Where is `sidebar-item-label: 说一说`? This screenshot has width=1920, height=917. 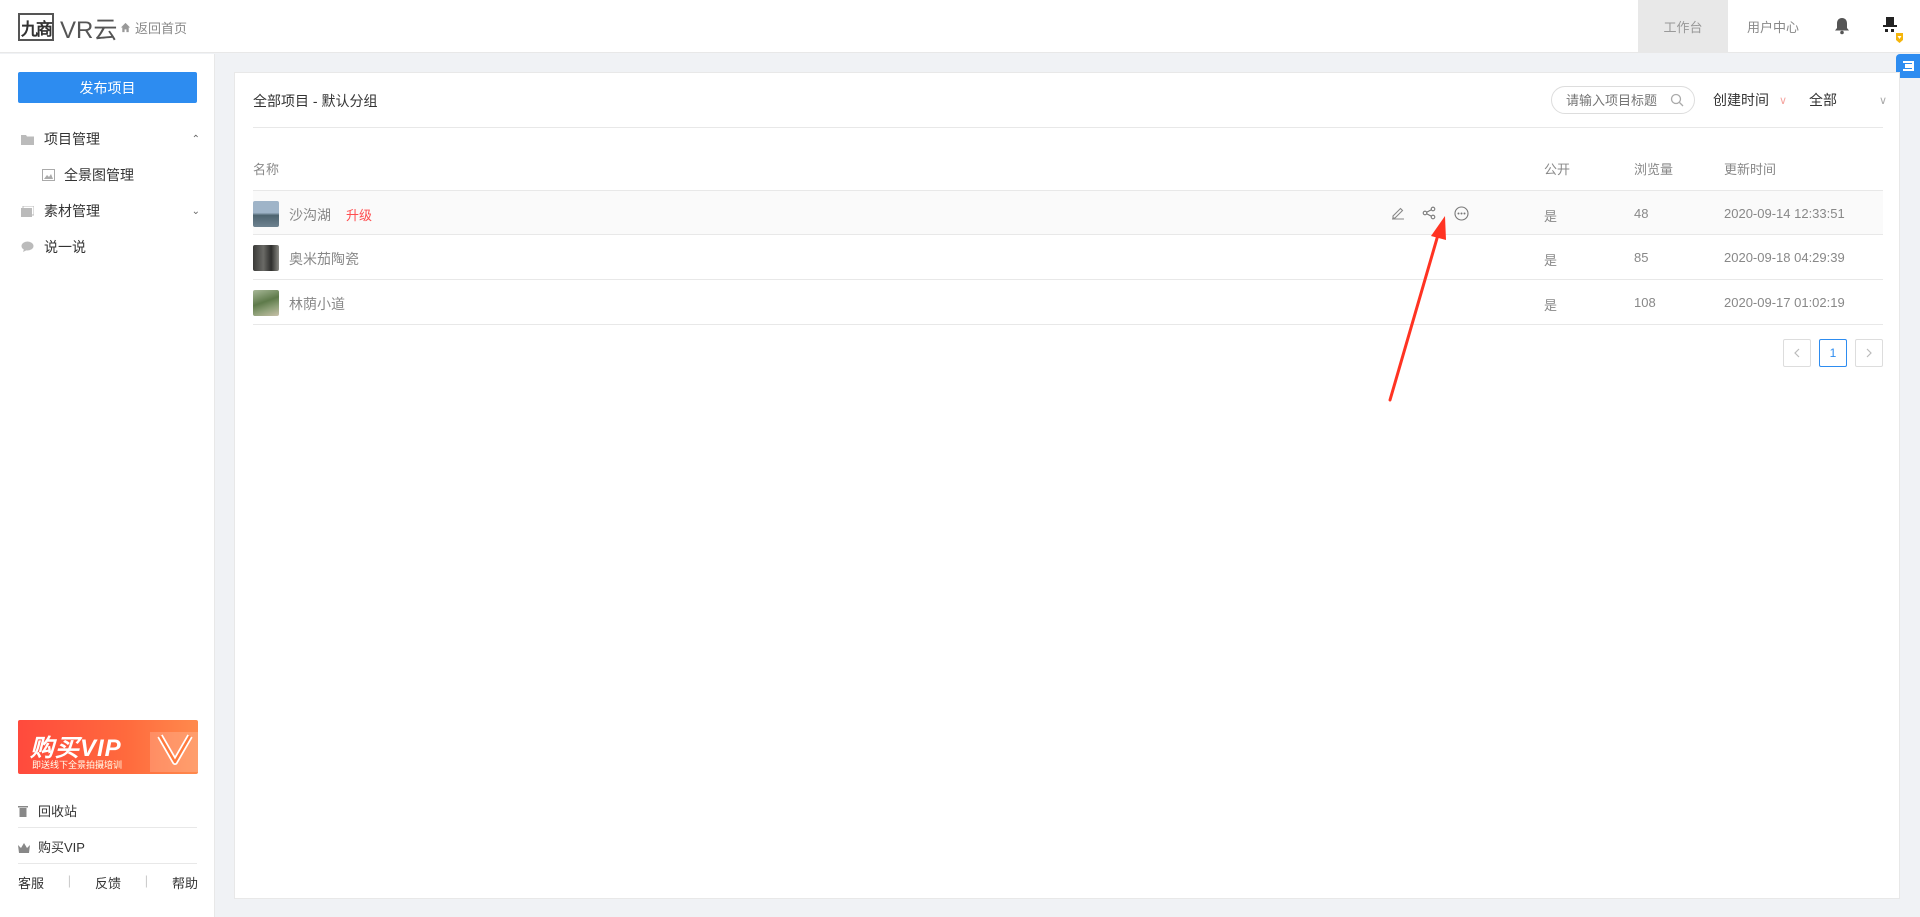
sidebar-item-label: 说一说 is located at coordinates (65, 247).